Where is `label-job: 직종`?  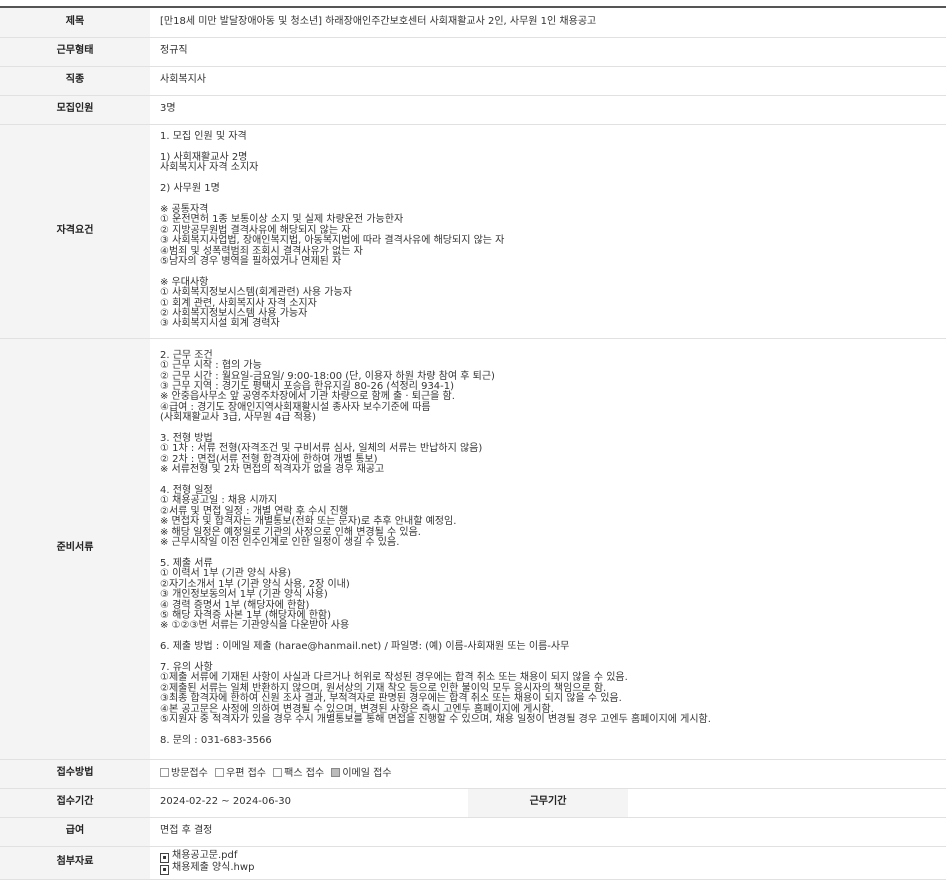
label-job: 직종 is located at coordinates (75, 81).